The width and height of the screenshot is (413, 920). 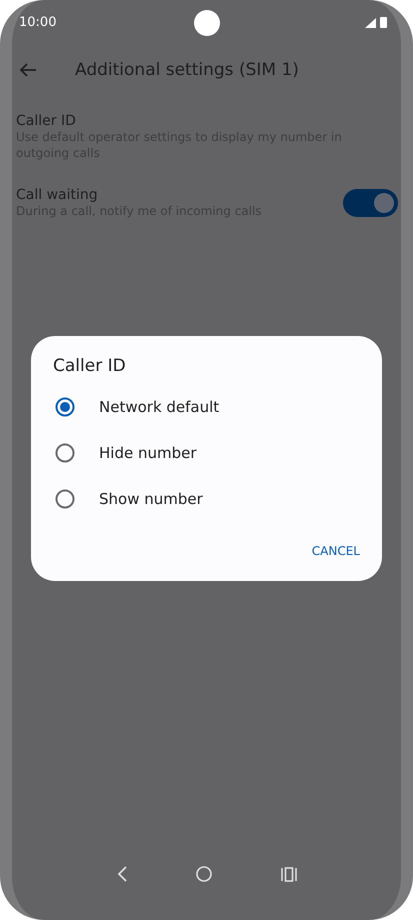 I want to click on cancel-button: CANCEL, so click(x=336, y=551).